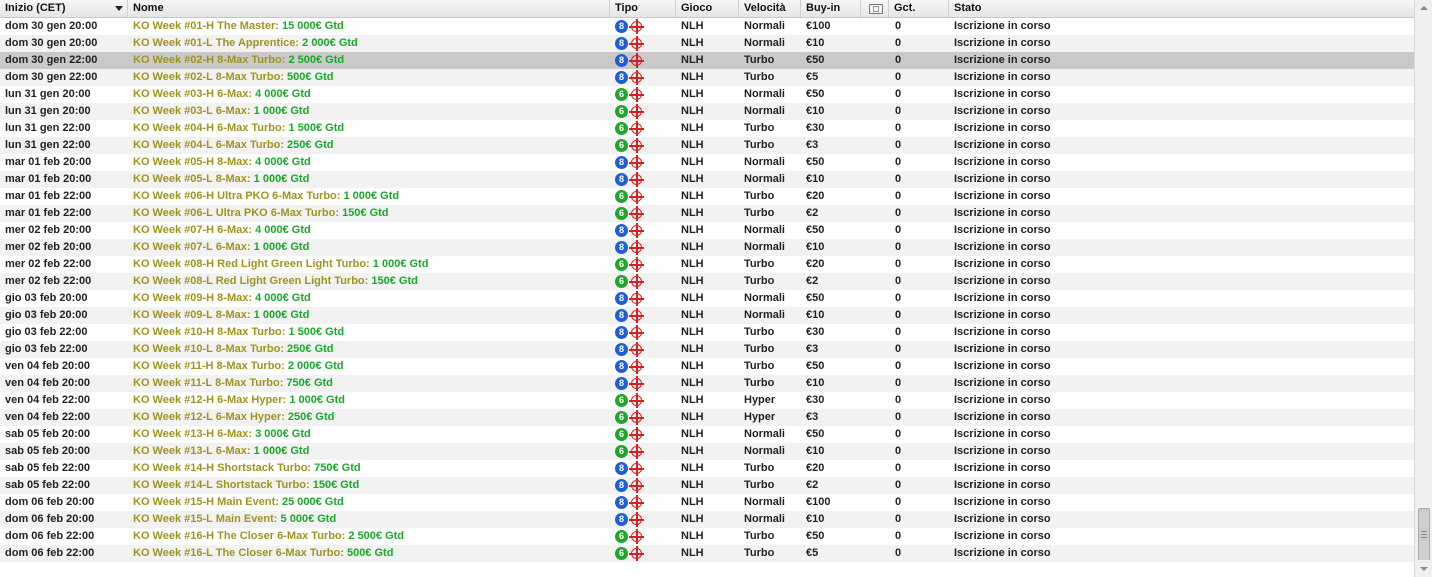 Image resolution: width=1432 pixels, height=577 pixels. I want to click on column-header-stato: Stato, so click(1181, 8).